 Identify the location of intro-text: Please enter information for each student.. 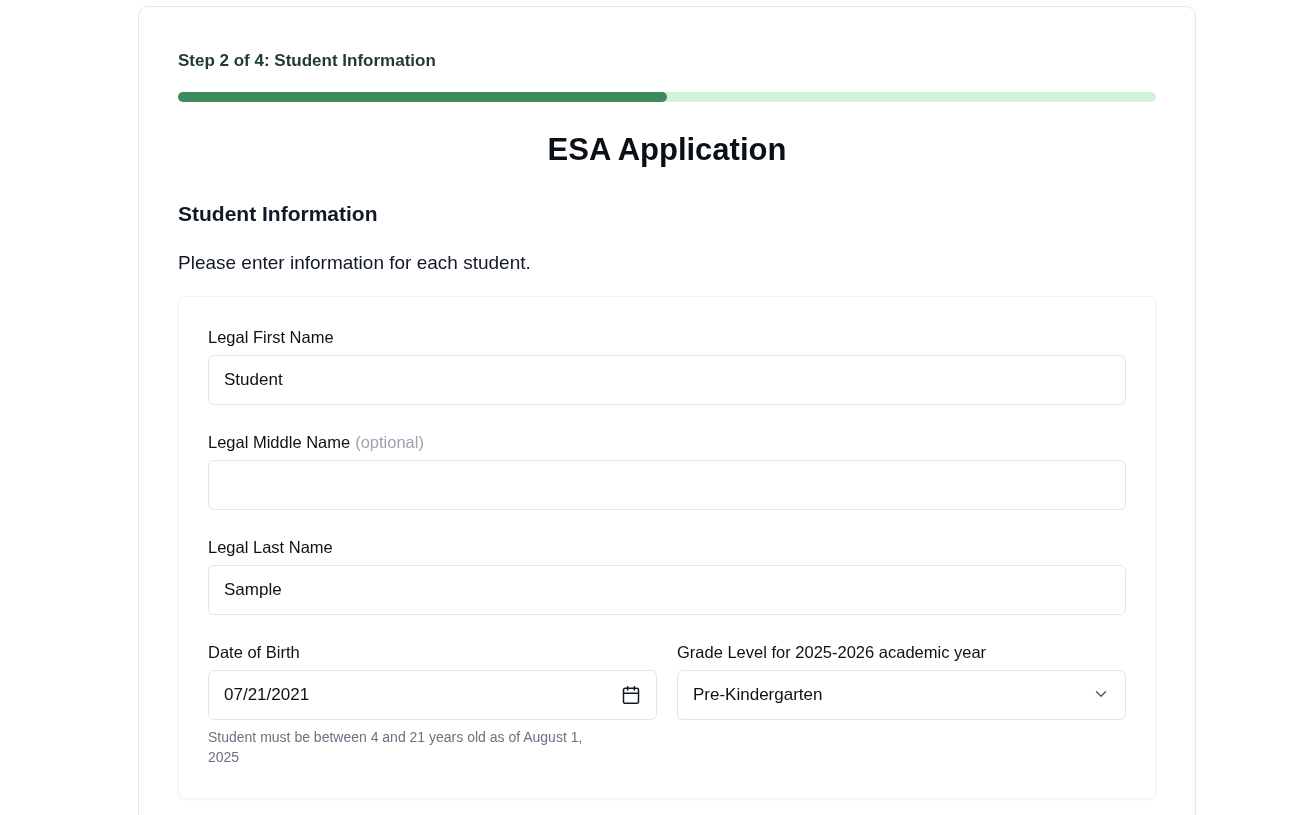
(355, 263).